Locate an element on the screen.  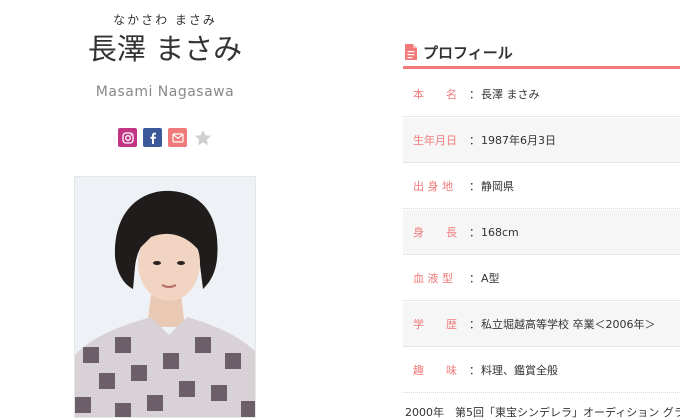
profile-row-education: 学 歴 ： 私立堀越高等学校 卒業＜2006年＞ is located at coordinates (541, 324).